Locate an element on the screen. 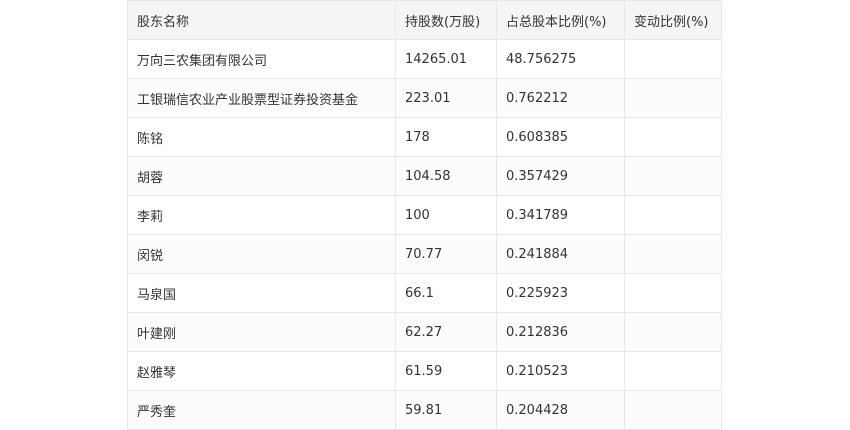  cell-shares-held: 104.58 is located at coordinates (446, 176).